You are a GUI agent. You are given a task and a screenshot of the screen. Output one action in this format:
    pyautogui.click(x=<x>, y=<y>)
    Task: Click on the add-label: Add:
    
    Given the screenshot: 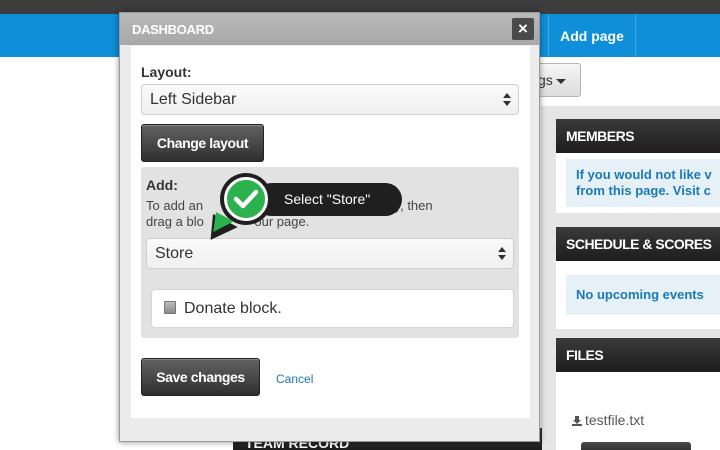 What is the action you would take?
    pyautogui.click(x=162, y=185)
    